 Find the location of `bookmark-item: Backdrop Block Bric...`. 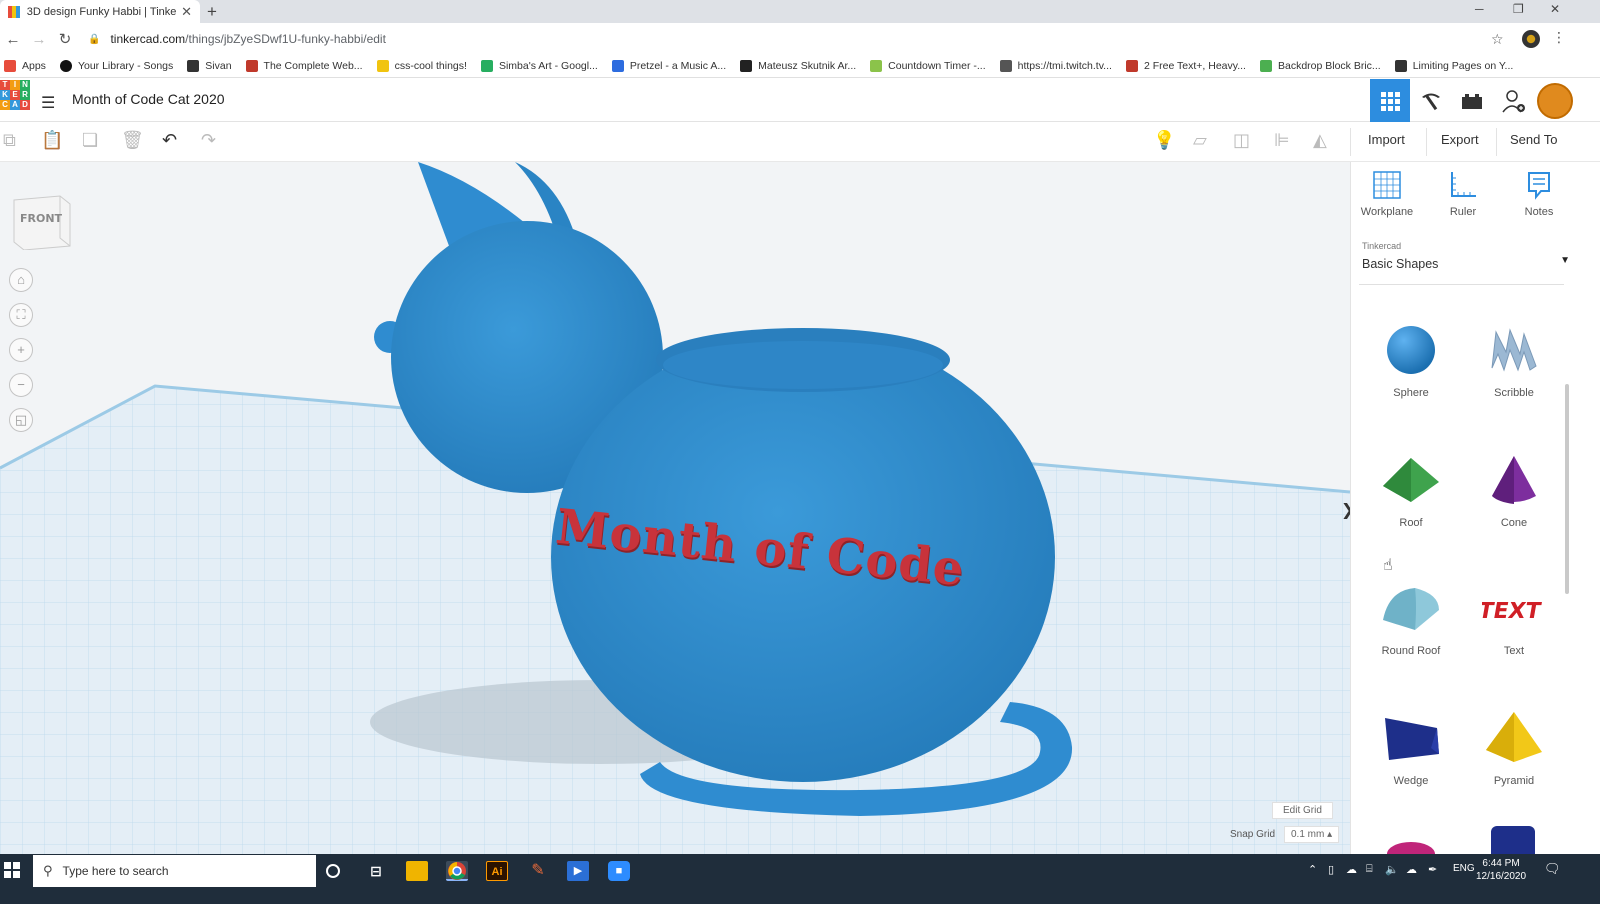

bookmark-item: Backdrop Block Bric... is located at coordinates (1320, 66).